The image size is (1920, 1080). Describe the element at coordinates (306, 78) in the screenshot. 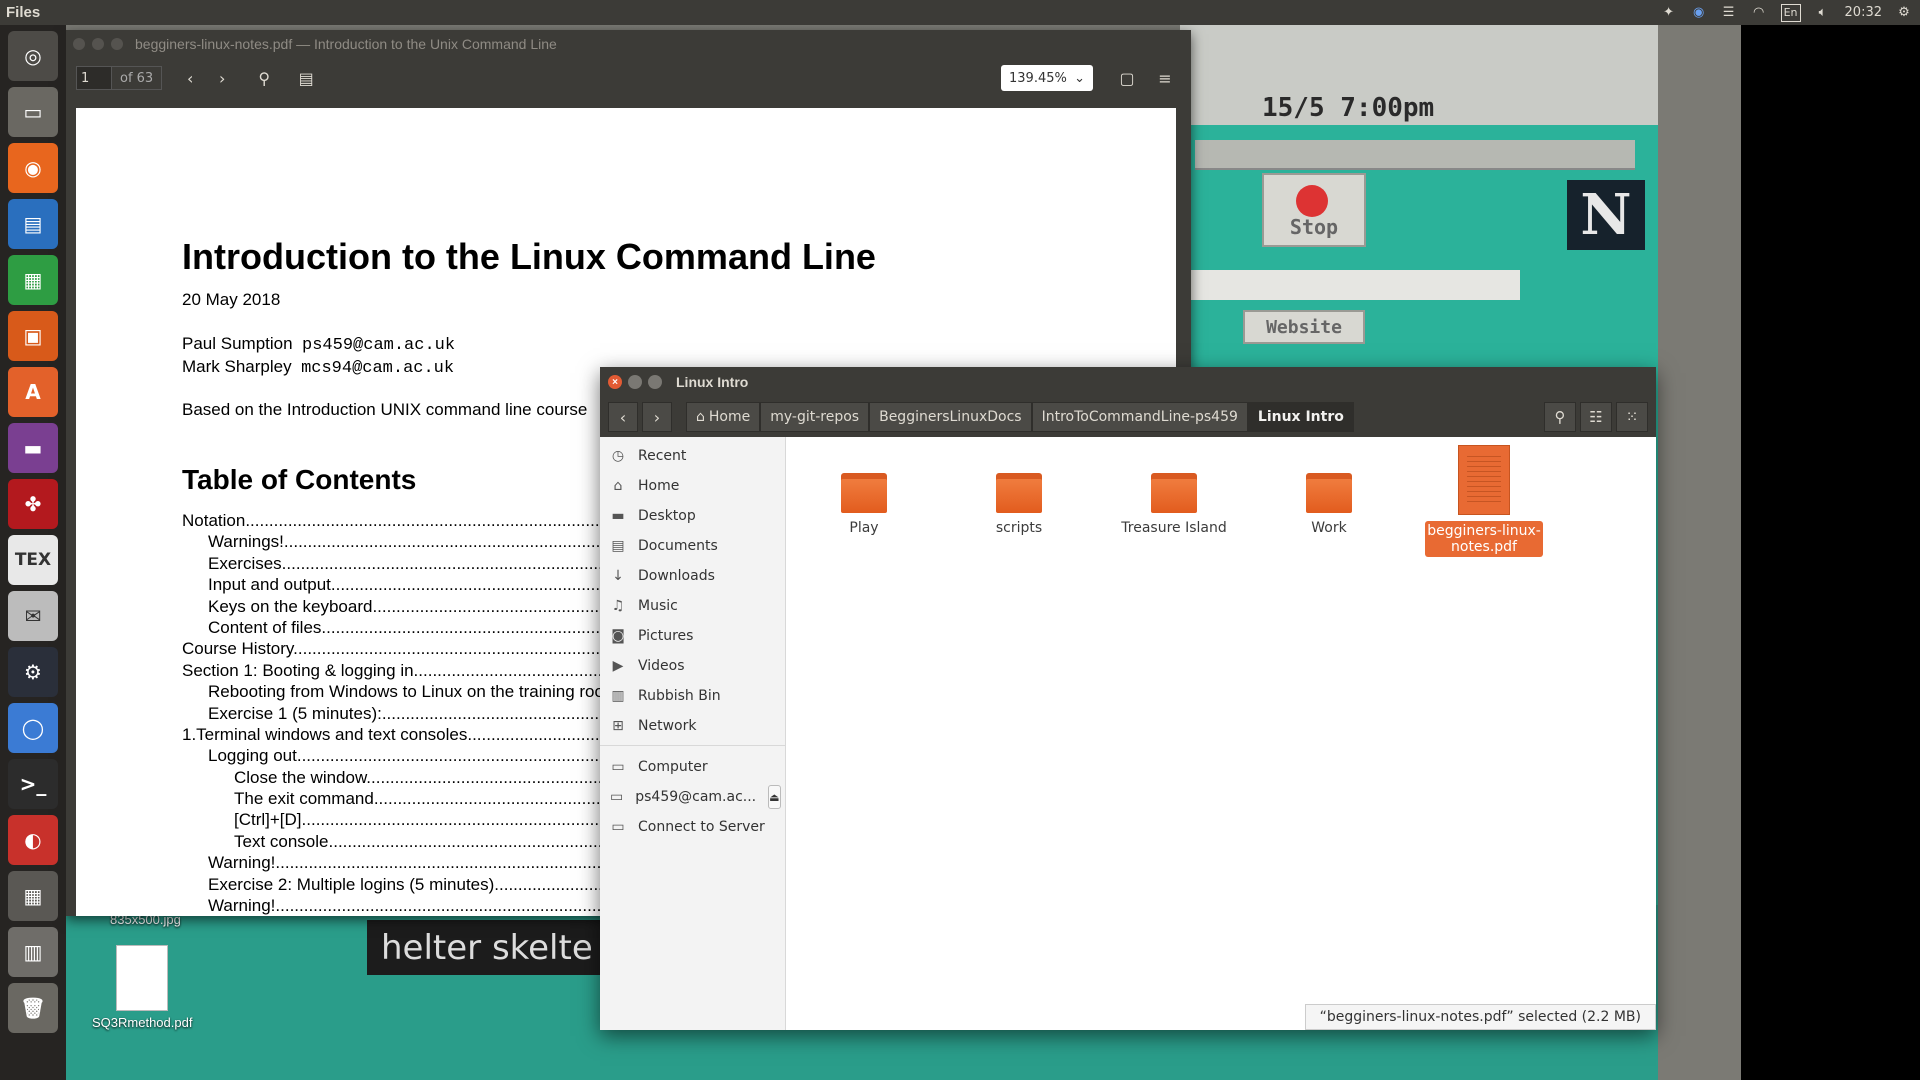

I see `sidebar-toggle-icon: ▤` at that location.